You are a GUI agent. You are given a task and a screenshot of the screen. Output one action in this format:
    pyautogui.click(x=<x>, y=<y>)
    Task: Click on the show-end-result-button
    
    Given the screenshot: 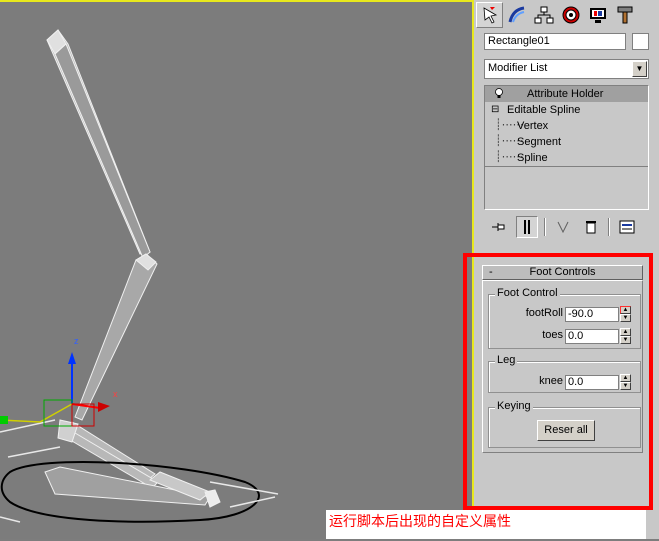 What is the action you would take?
    pyautogui.click(x=527, y=227)
    